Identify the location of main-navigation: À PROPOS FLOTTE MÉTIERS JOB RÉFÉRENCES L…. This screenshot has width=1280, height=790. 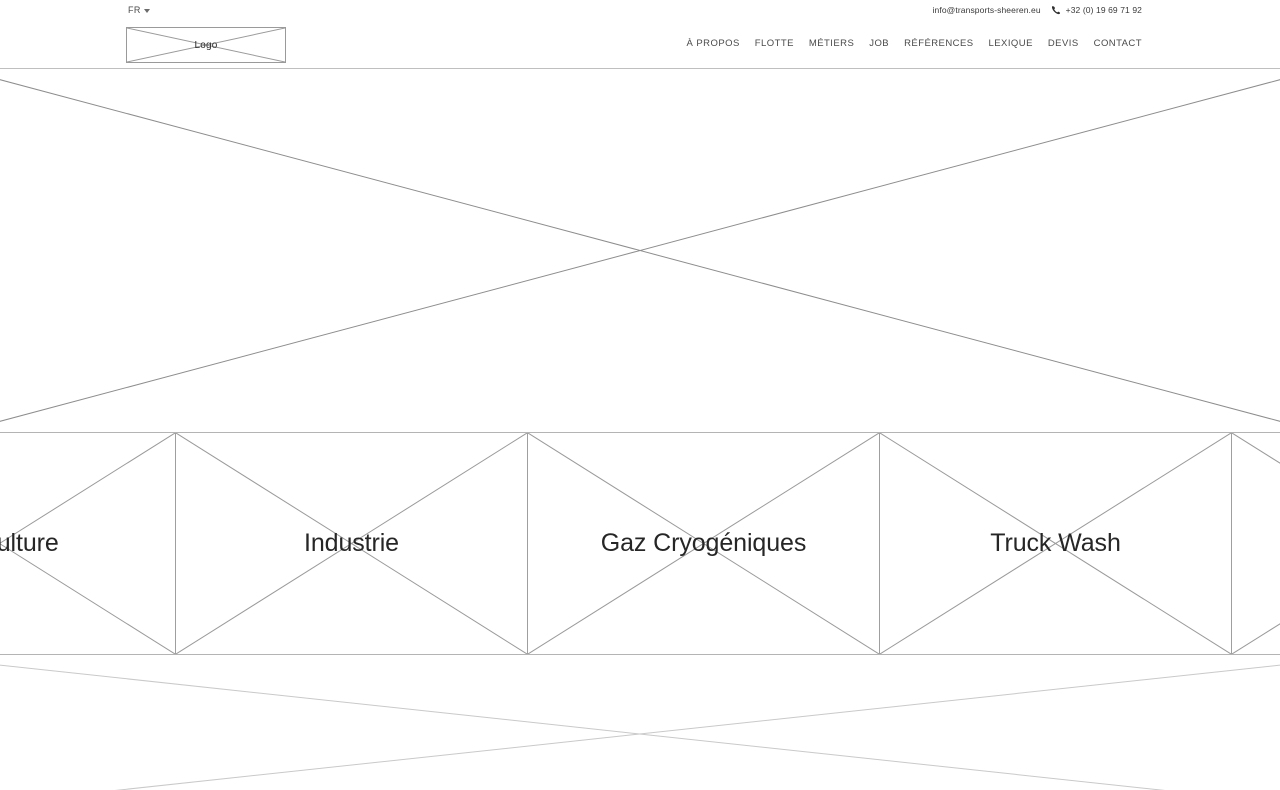
(914, 43).